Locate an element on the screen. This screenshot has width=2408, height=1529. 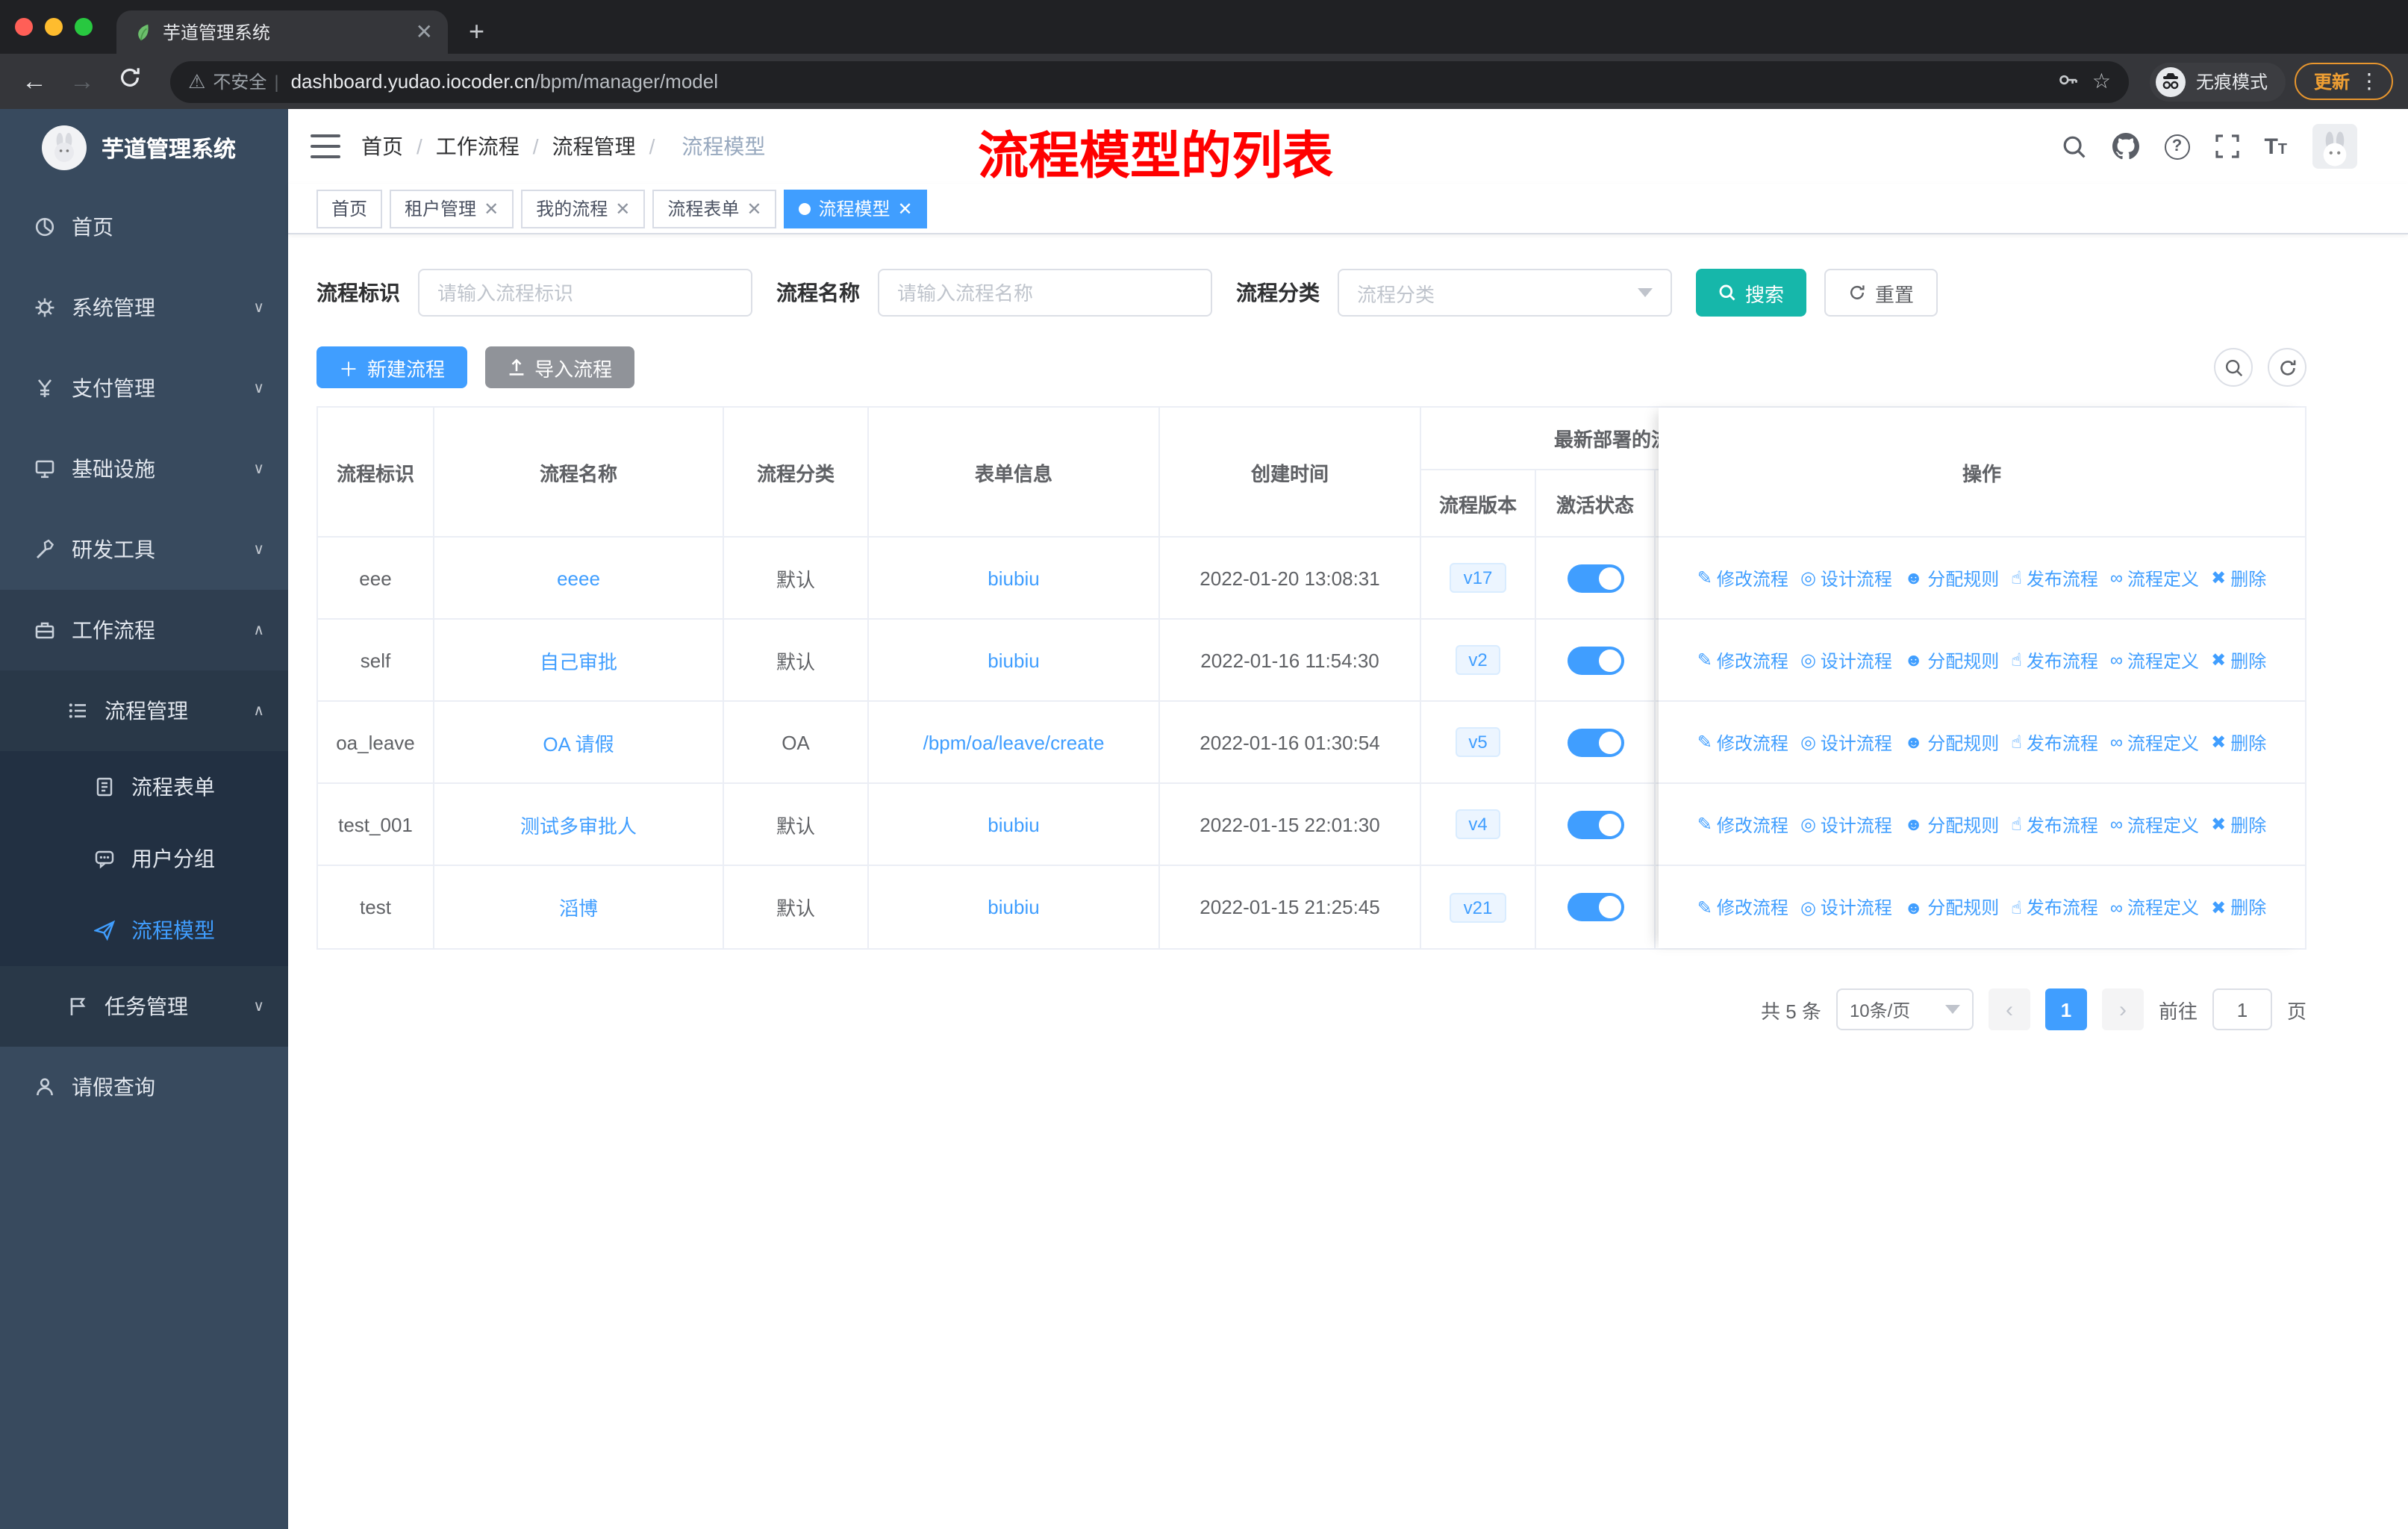
import-process-button: 导入流程 is located at coordinates (560, 367).